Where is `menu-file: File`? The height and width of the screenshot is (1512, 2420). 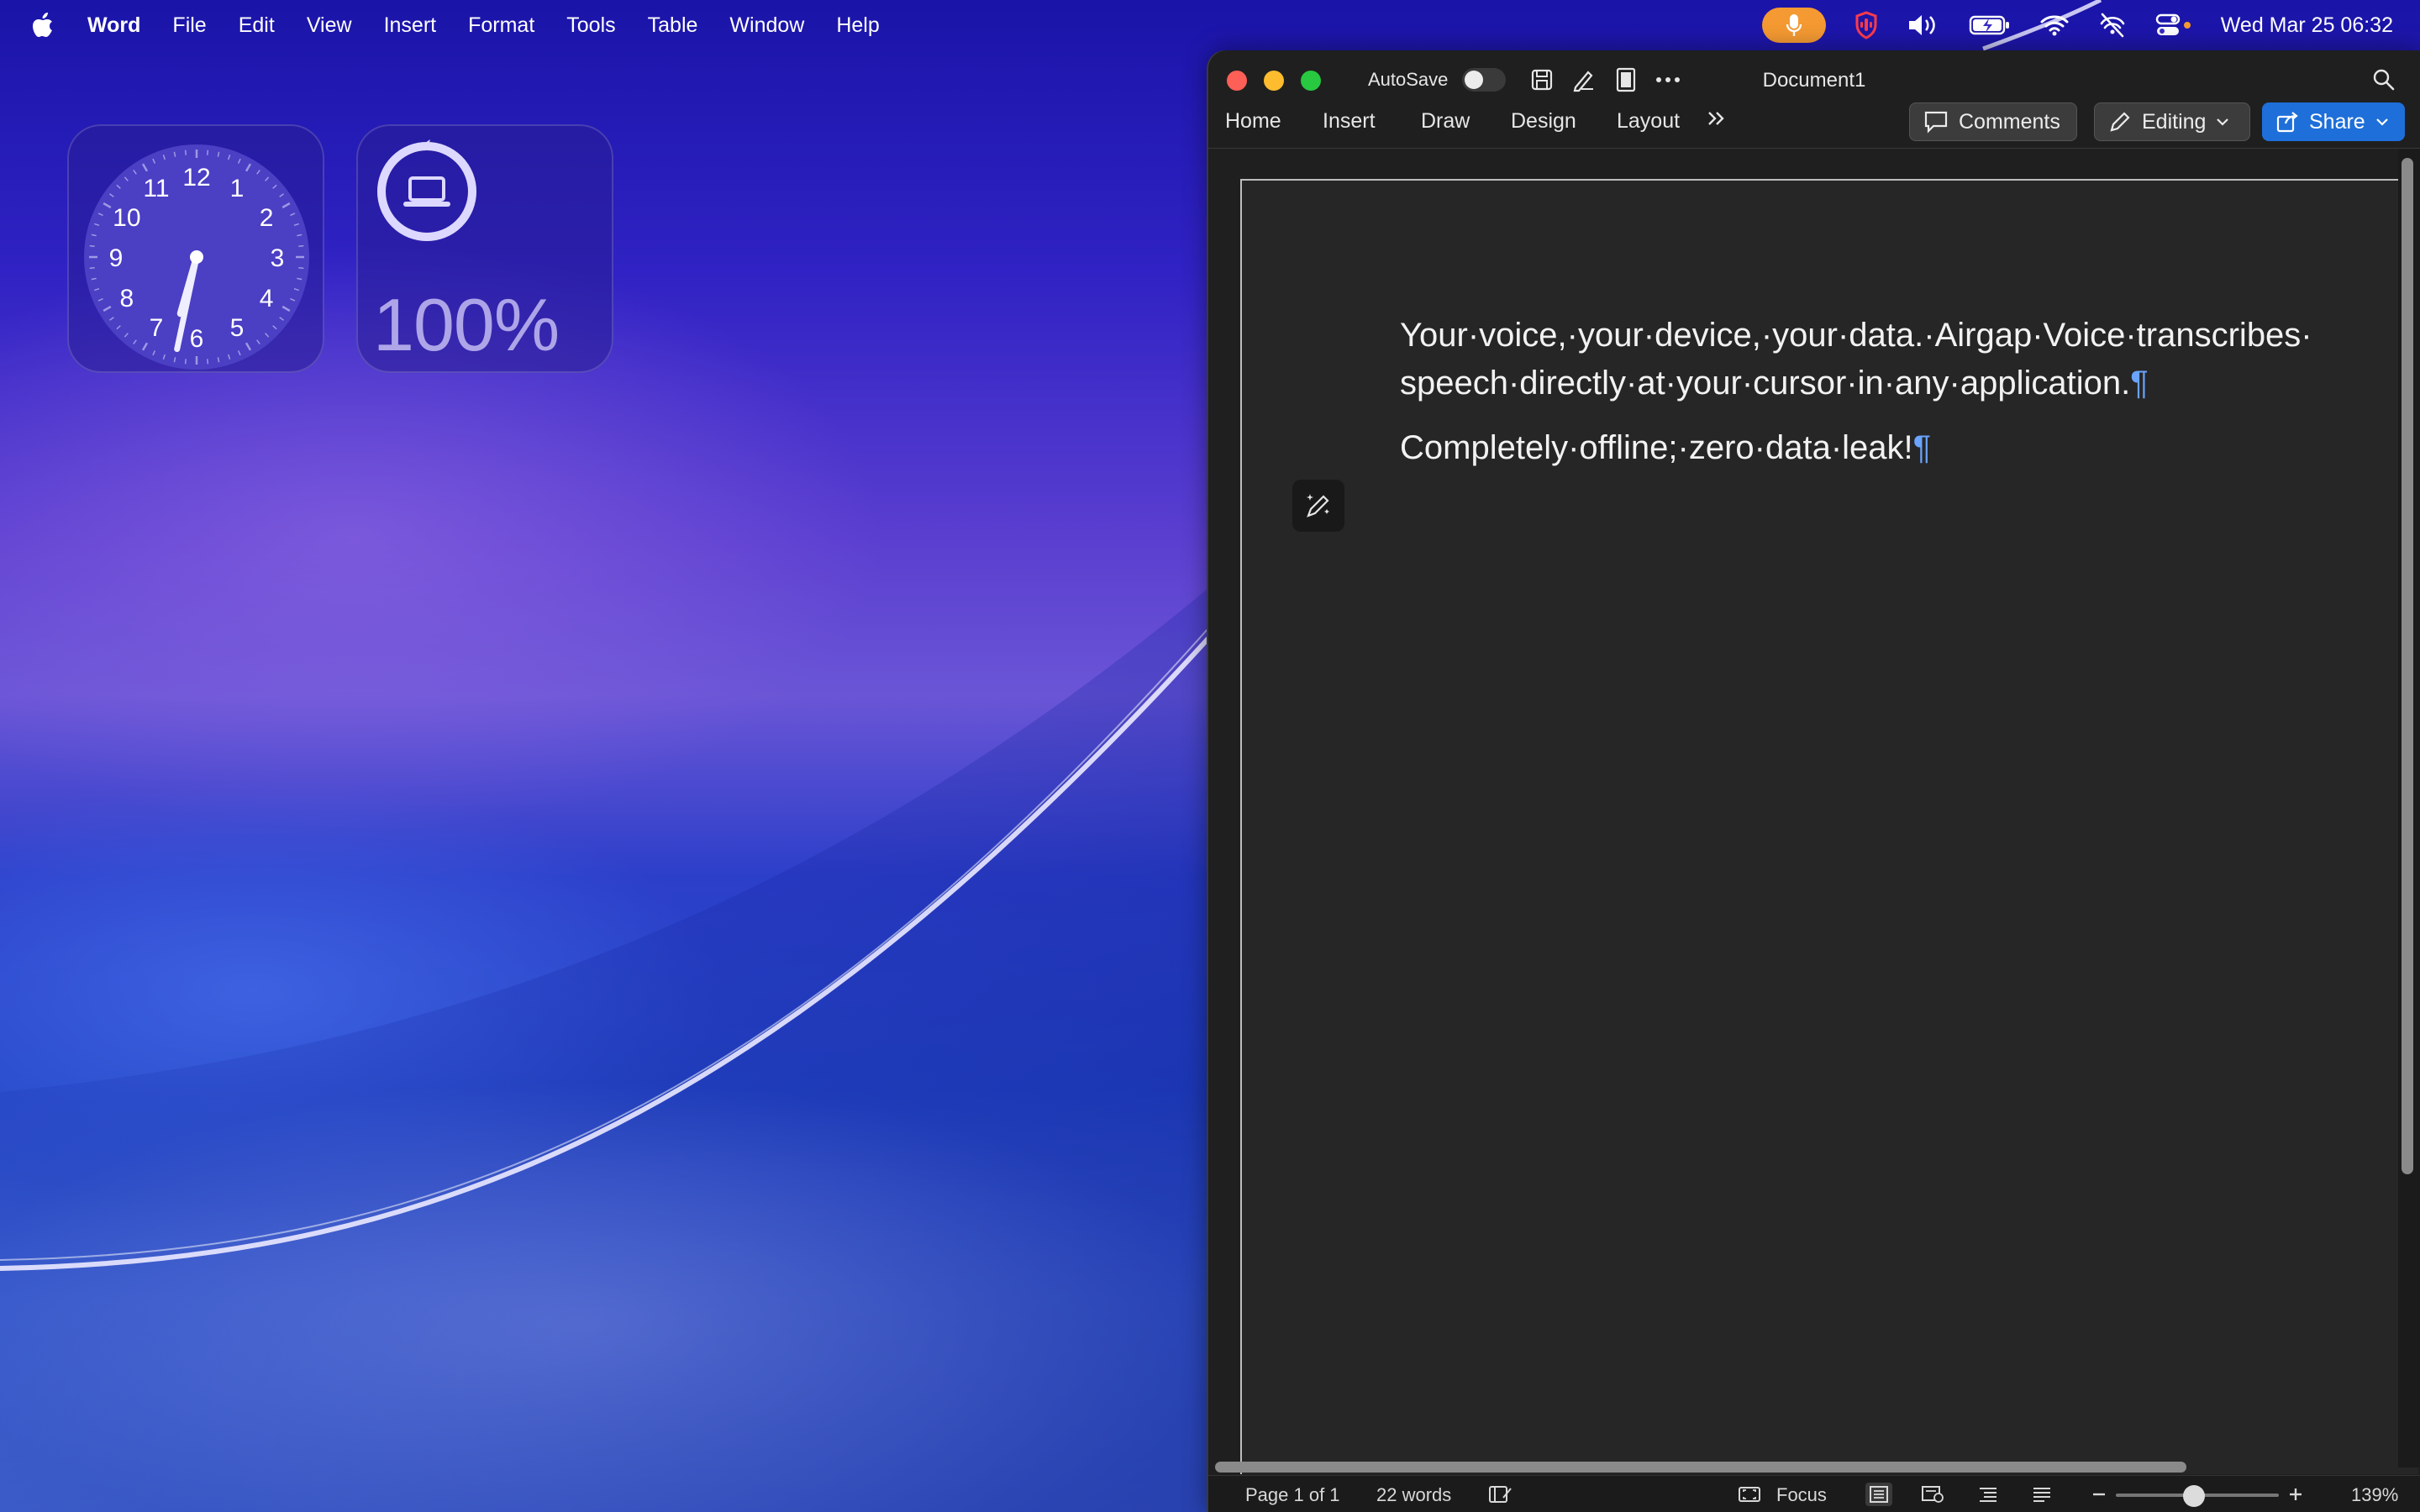 menu-file: File is located at coordinates (189, 25).